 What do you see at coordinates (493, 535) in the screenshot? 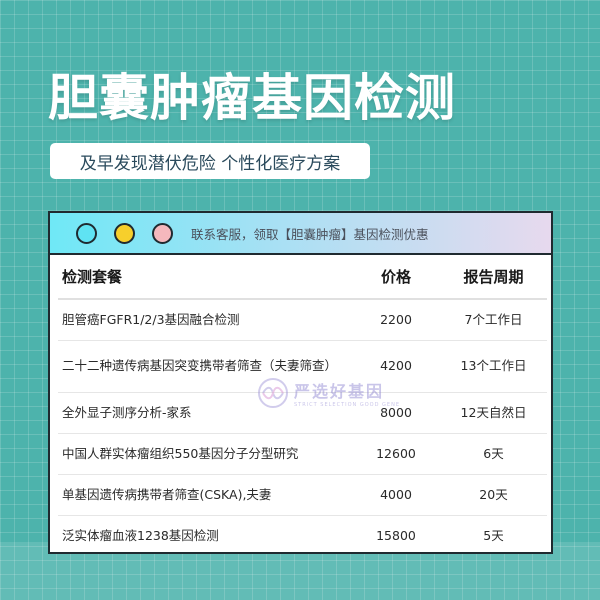
I see `report-cycle: 5天` at bounding box center [493, 535].